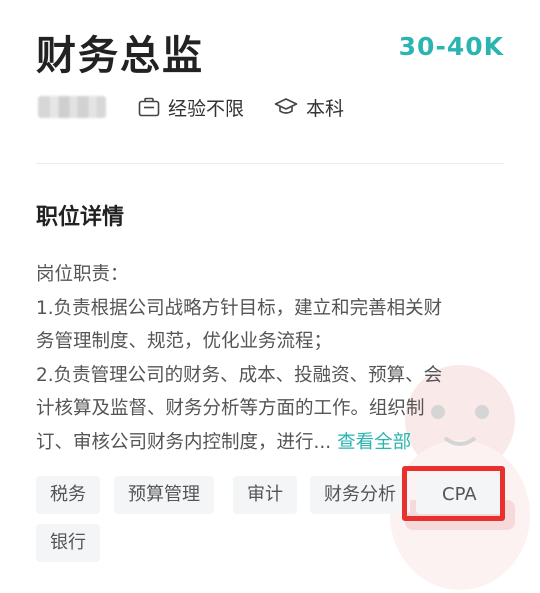  I want to click on see-all-link: 查看全部, so click(374, 442).